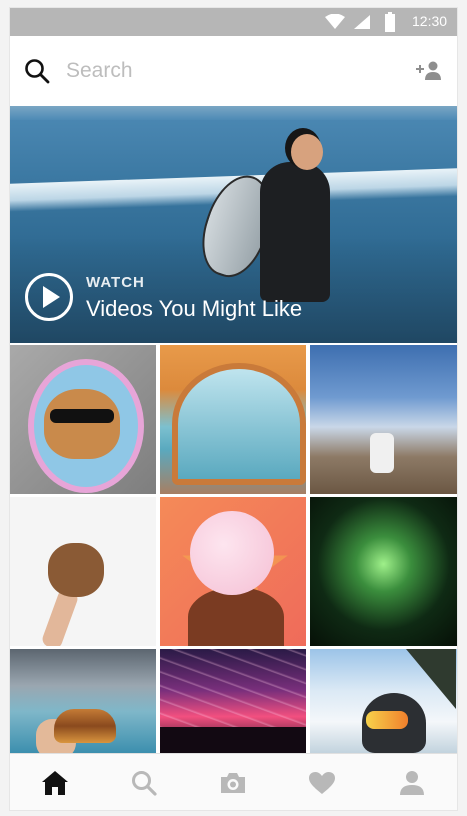 The image size is (467, 816). What do you see at coordinates (233, 701) in the screenshot?
I see `concert-lights-photo` at bounding box center [233, 701].